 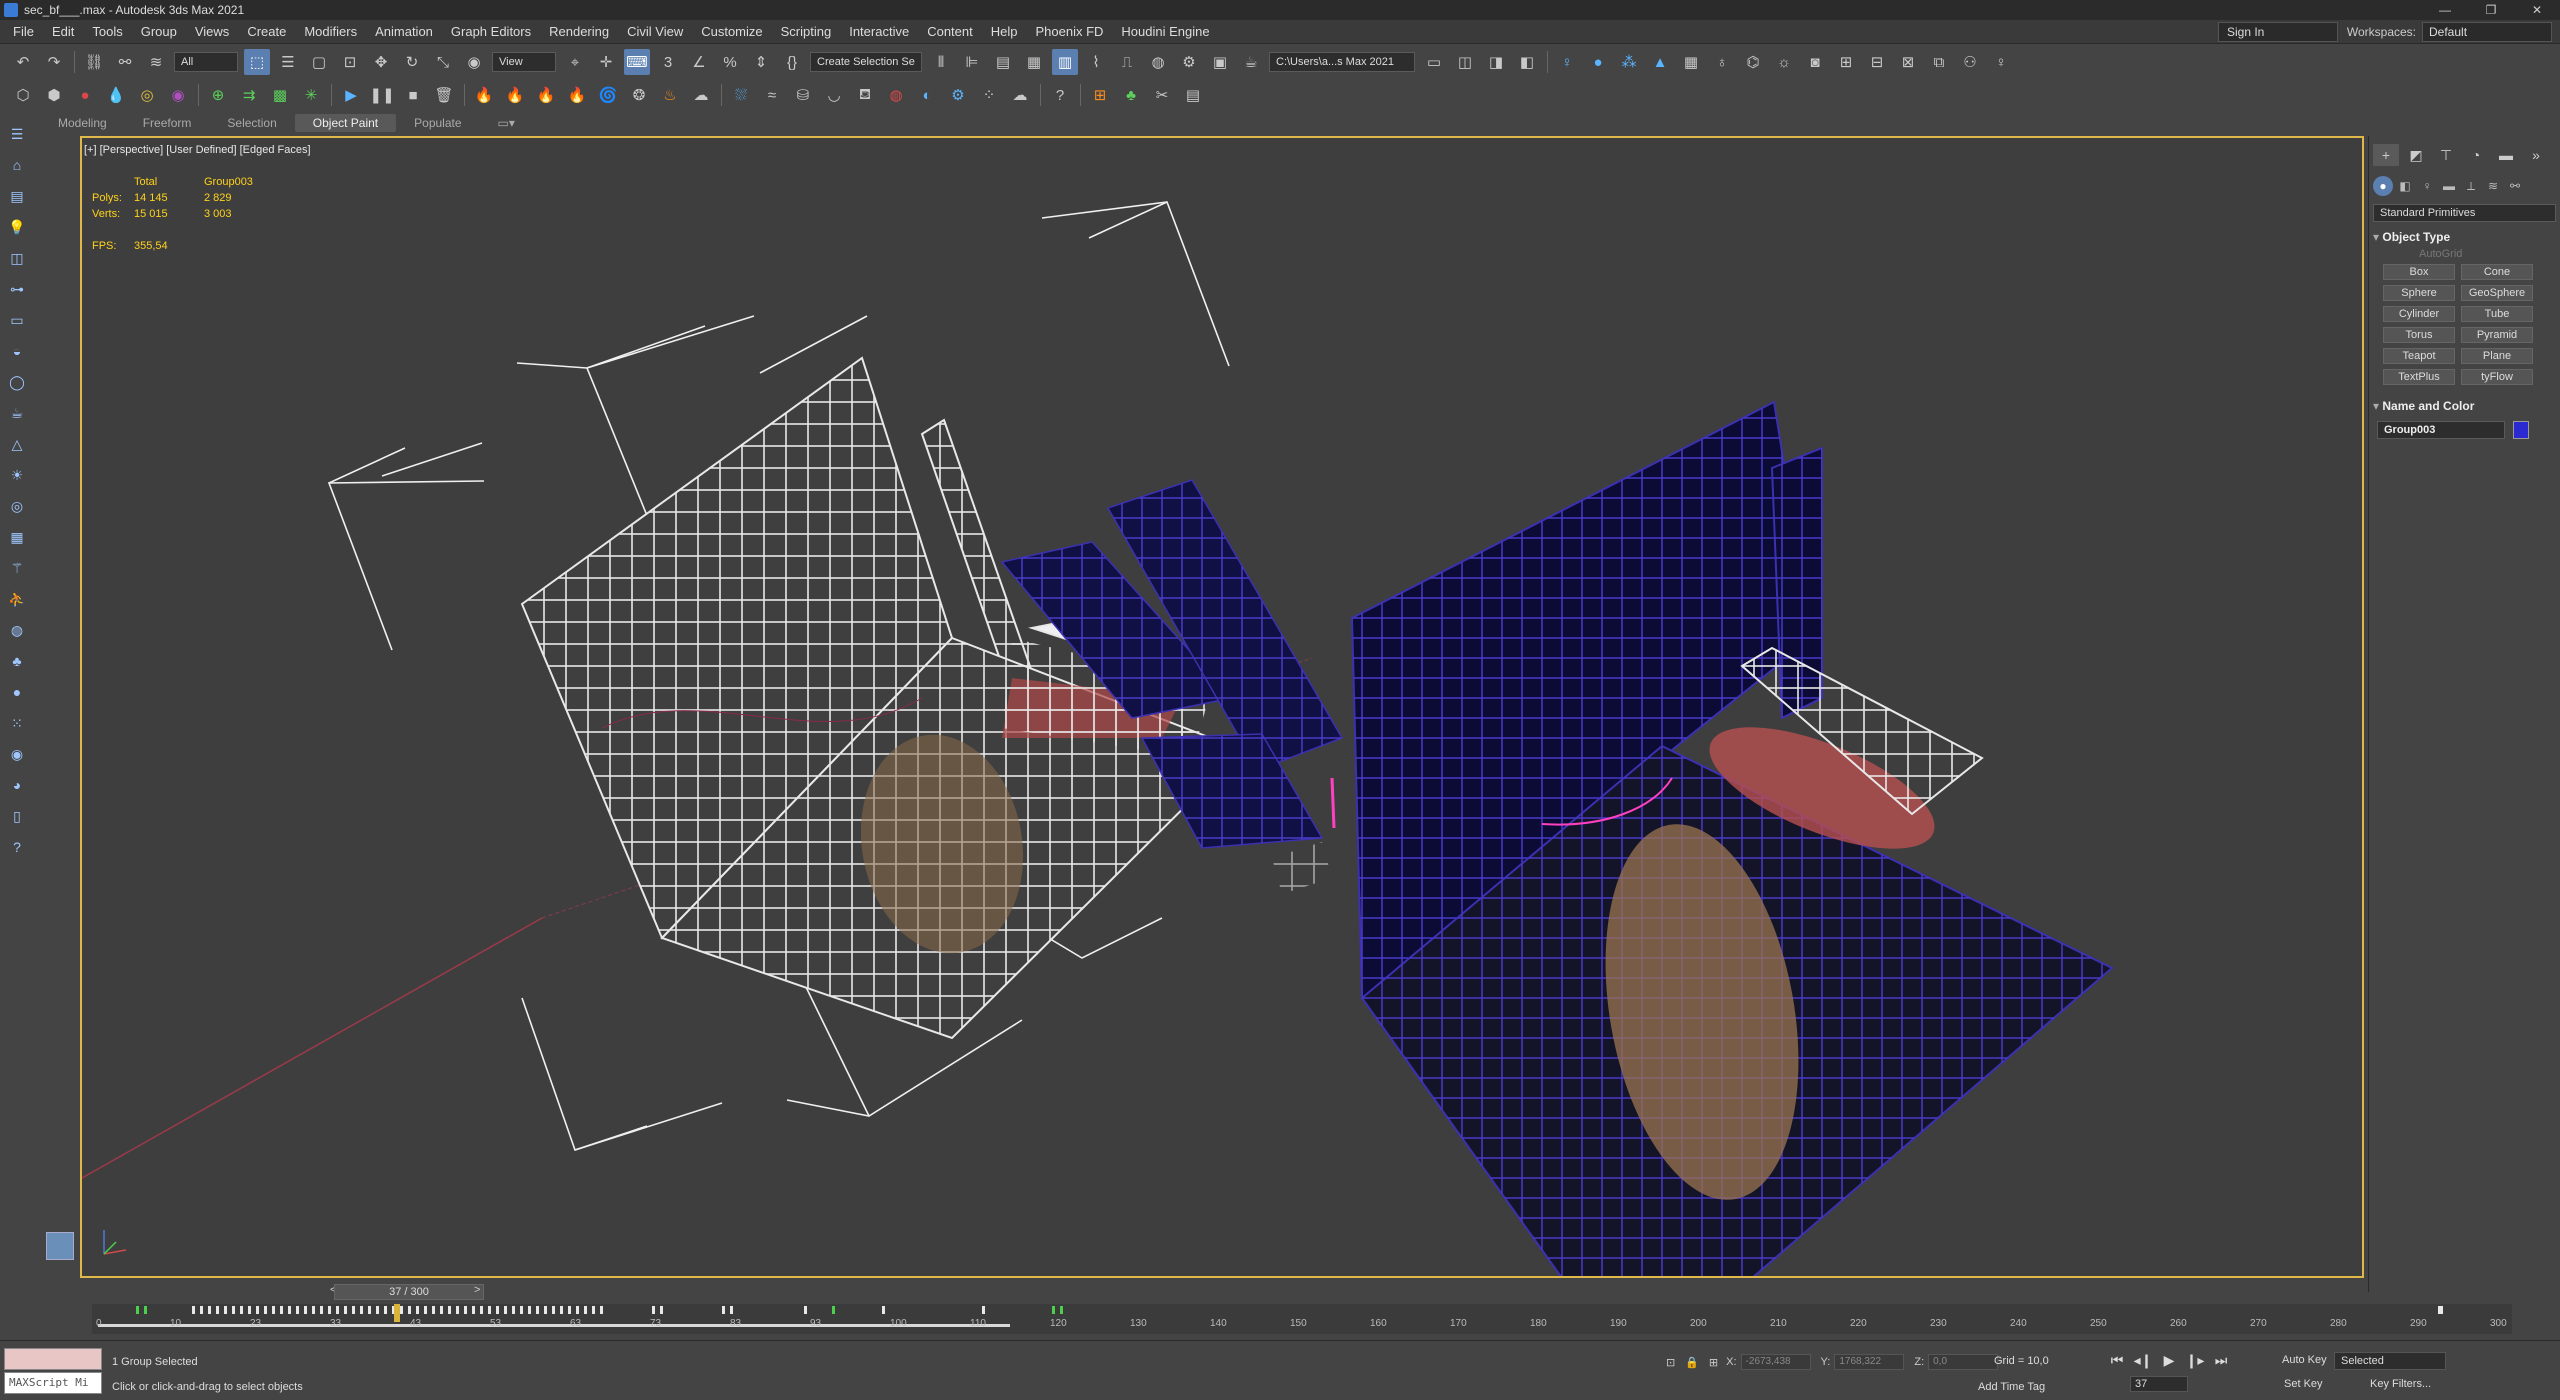 What do you see at coordinates (2464, 213) in the screenshot?
I see `primitive-type-dropdown: Standard Primitives` at bounding box center [2464, 213].